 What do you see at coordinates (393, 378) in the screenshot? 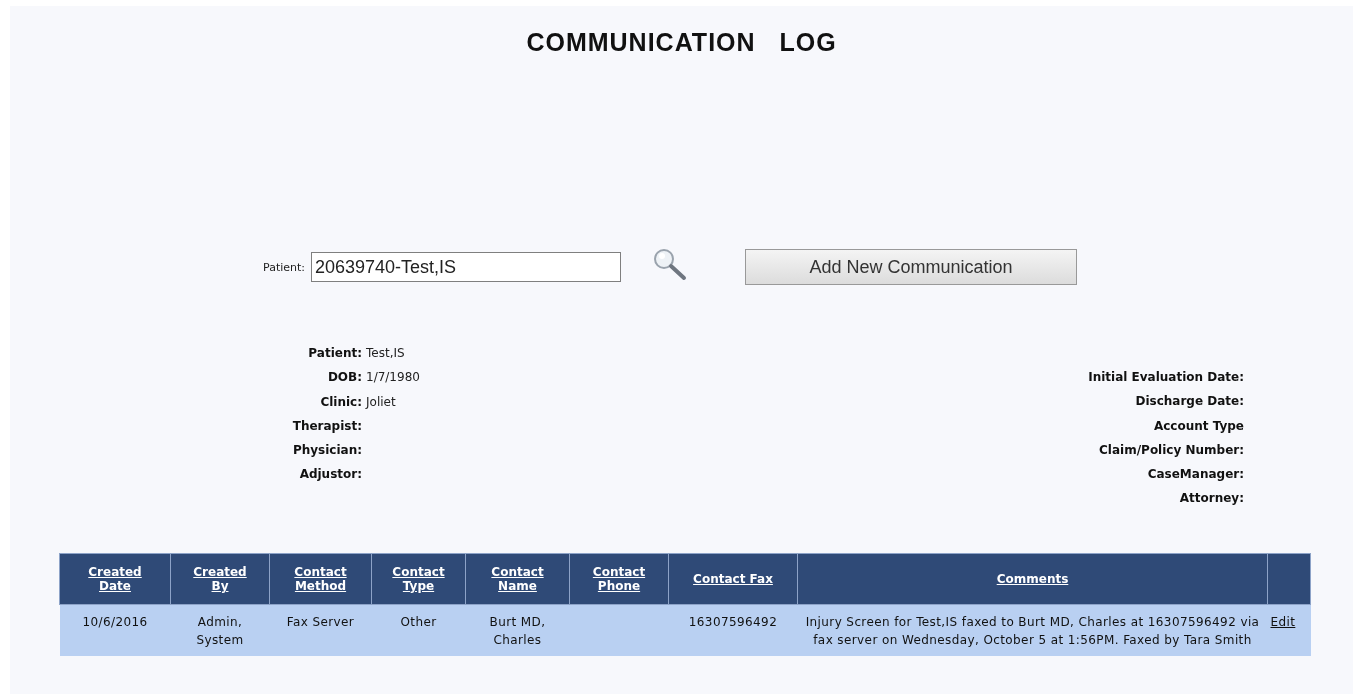
I see `field-value: 1/7/1980` at bounding box center [393, 378].